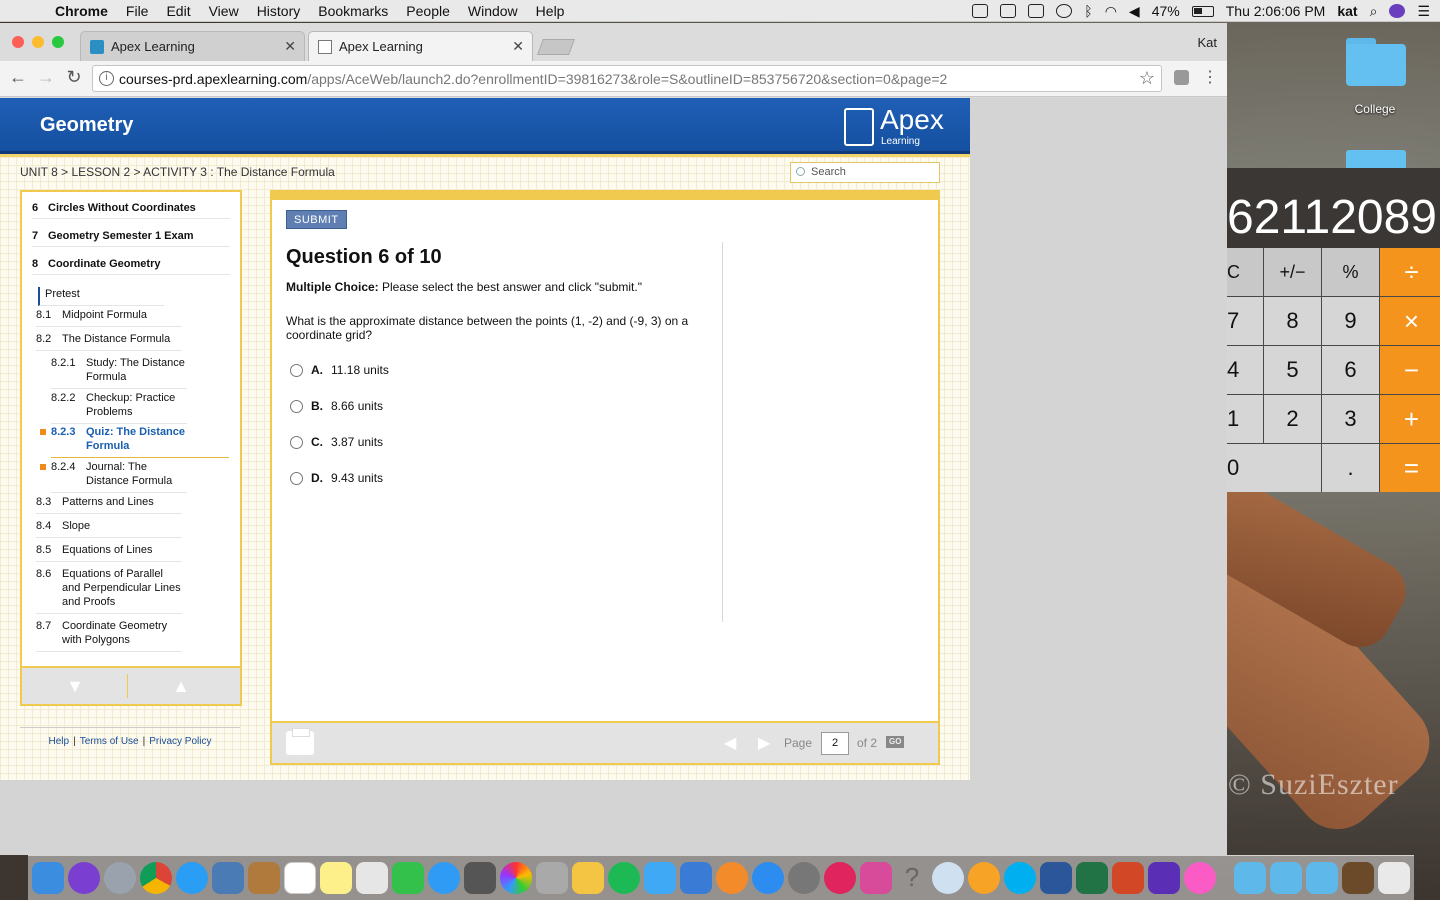  I want to click on menu-app-name: Chrome, so click(81, 11).